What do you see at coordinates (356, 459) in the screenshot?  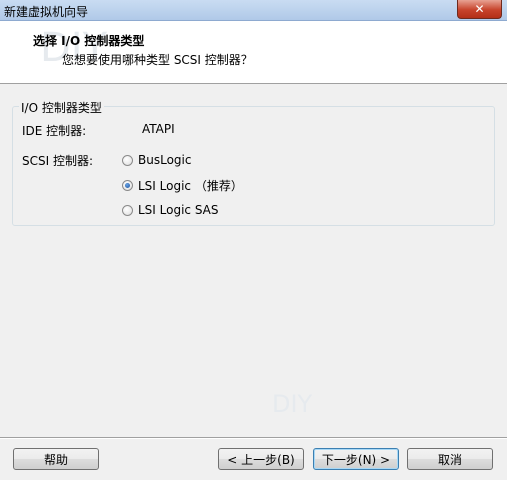 I see `next-button: 下一步(N) >` at bounding box center [356, 459].